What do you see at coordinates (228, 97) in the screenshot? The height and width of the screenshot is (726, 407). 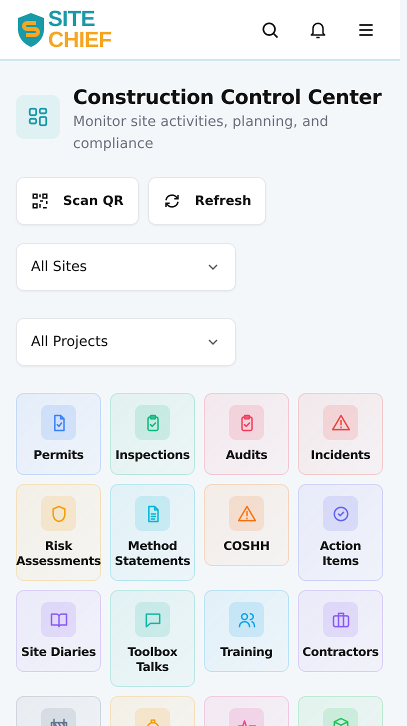 I see `page-title: Construction Control Center` at bounding box center [228, 97].